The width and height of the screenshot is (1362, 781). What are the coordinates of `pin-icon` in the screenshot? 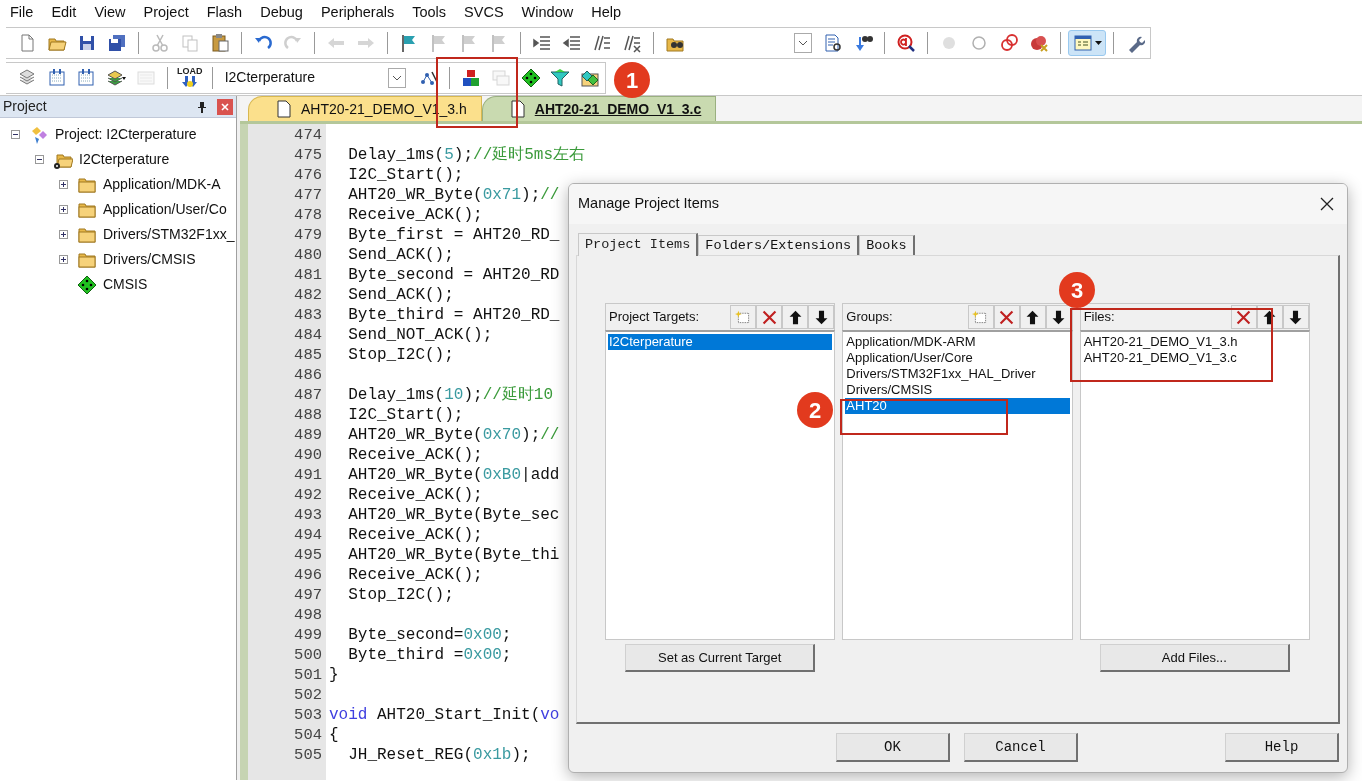 It's located at (202, 106).